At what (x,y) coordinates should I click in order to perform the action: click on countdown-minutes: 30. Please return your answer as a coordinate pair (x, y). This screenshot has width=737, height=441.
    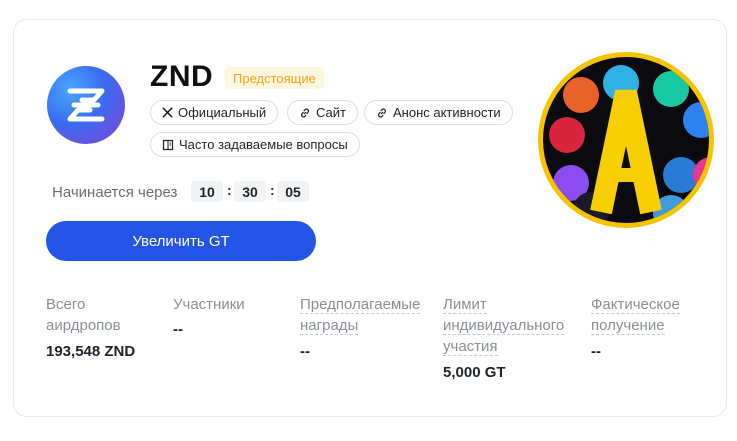
    Looking at the image, I should click on (250, 191).